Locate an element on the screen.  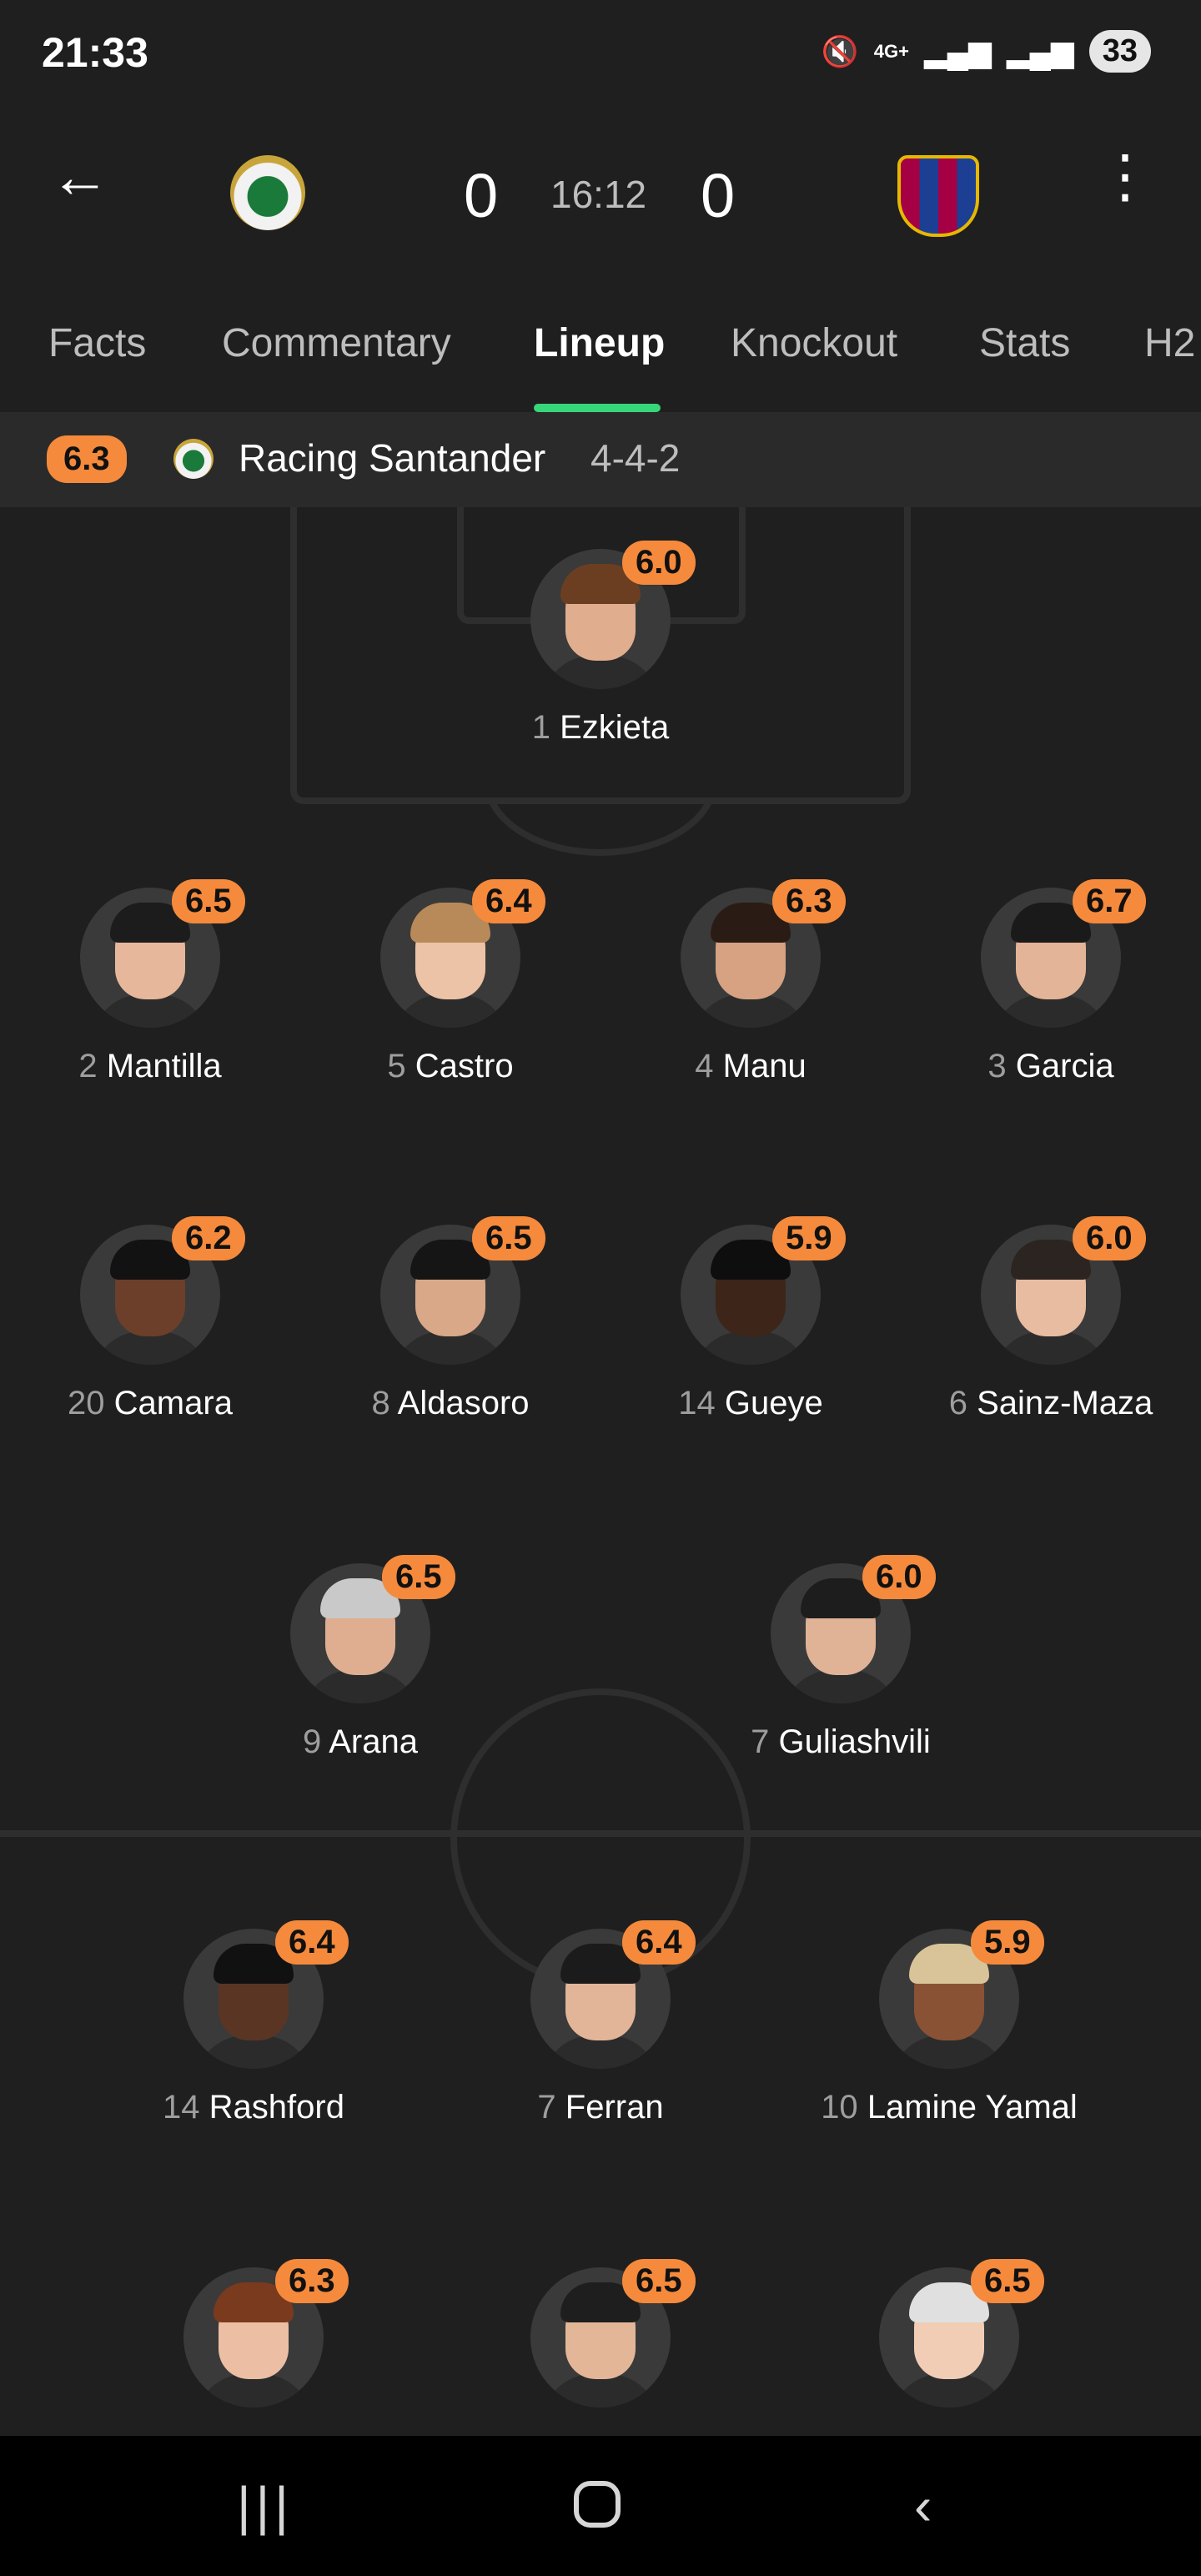
player-name: Rashford is located at coordinates (277, 2107).